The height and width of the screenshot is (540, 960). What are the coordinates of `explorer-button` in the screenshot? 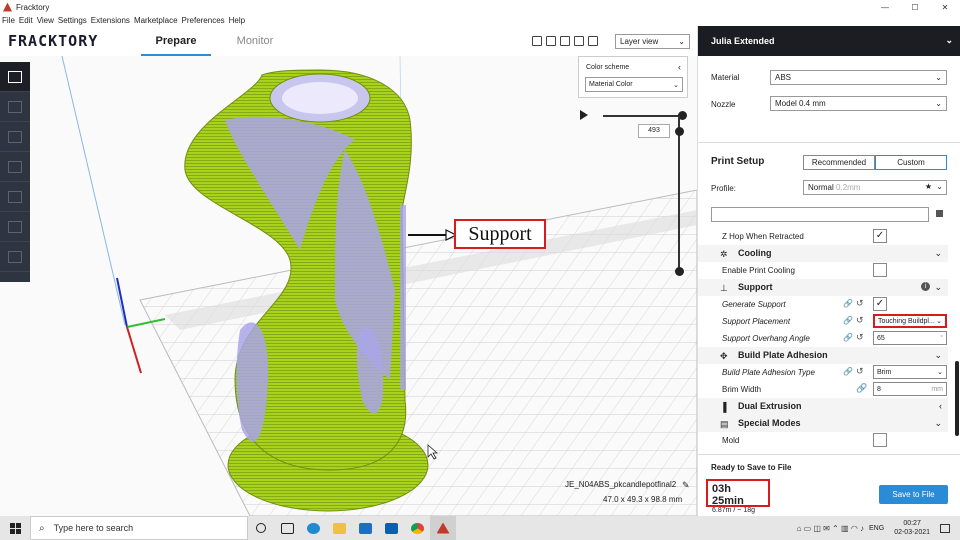 It's located at (339, 528).